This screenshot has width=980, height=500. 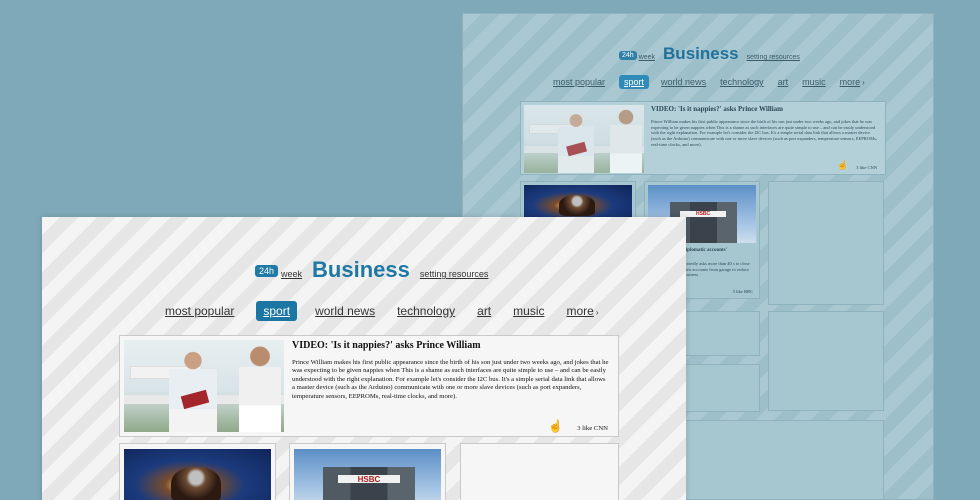 I want to click on article-source: 5 like BBC, so click(x=742, y=291).